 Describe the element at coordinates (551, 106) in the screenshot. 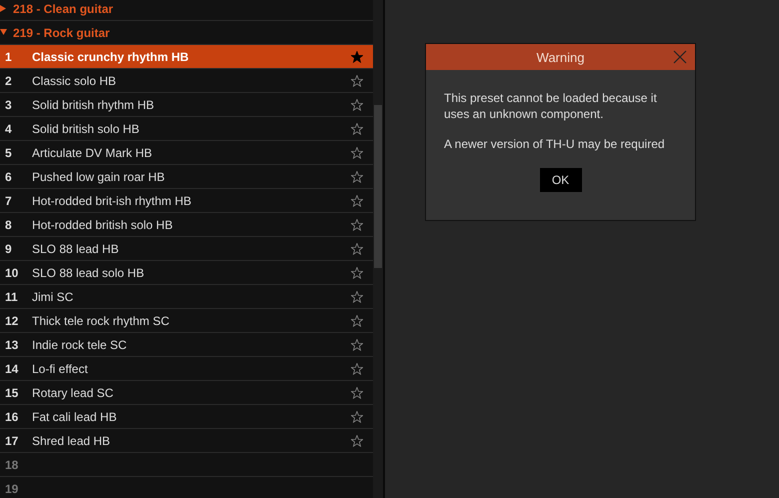

I see `dialog-message: This preset cannot be loaded because it uses an unknown component.` at that location.